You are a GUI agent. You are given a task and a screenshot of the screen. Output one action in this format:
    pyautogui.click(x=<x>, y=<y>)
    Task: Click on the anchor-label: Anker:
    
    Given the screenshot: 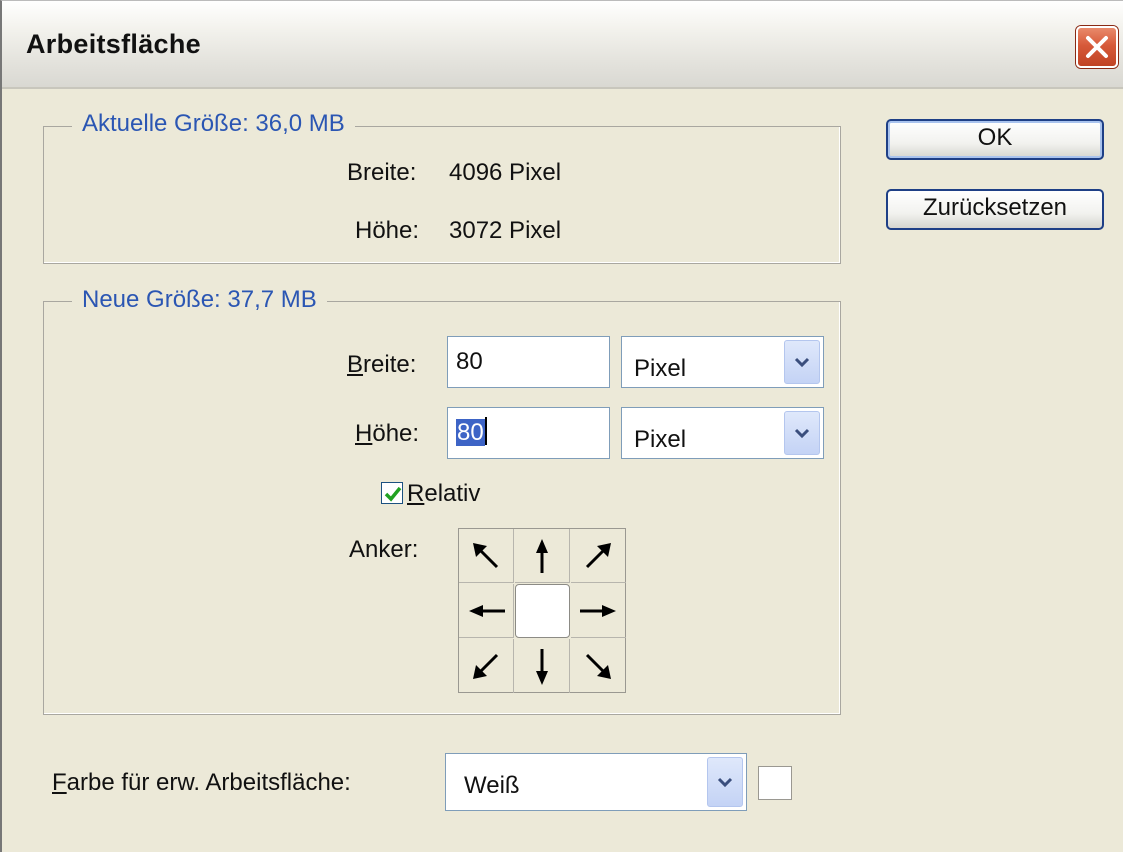 What is the action you would take?
    pyautogui.click(x=384, y=549)
    